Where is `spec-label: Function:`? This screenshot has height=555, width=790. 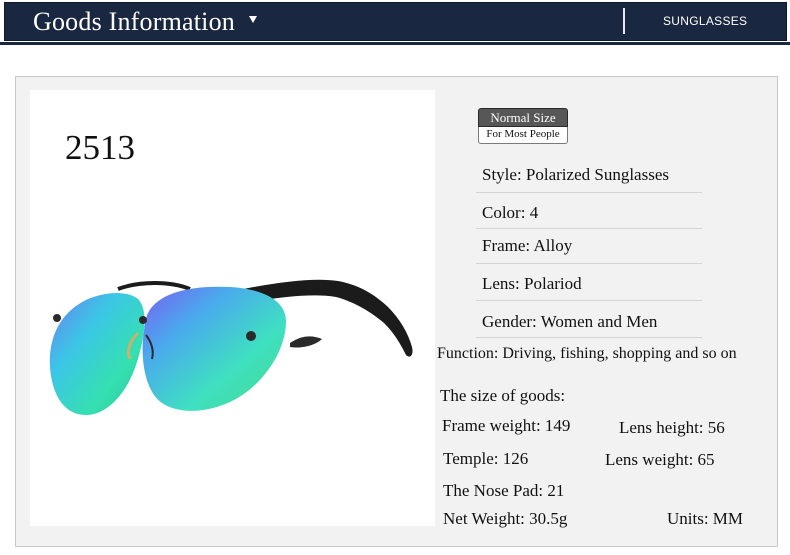
spec-label: Function: is located at coordinates (468, 353).